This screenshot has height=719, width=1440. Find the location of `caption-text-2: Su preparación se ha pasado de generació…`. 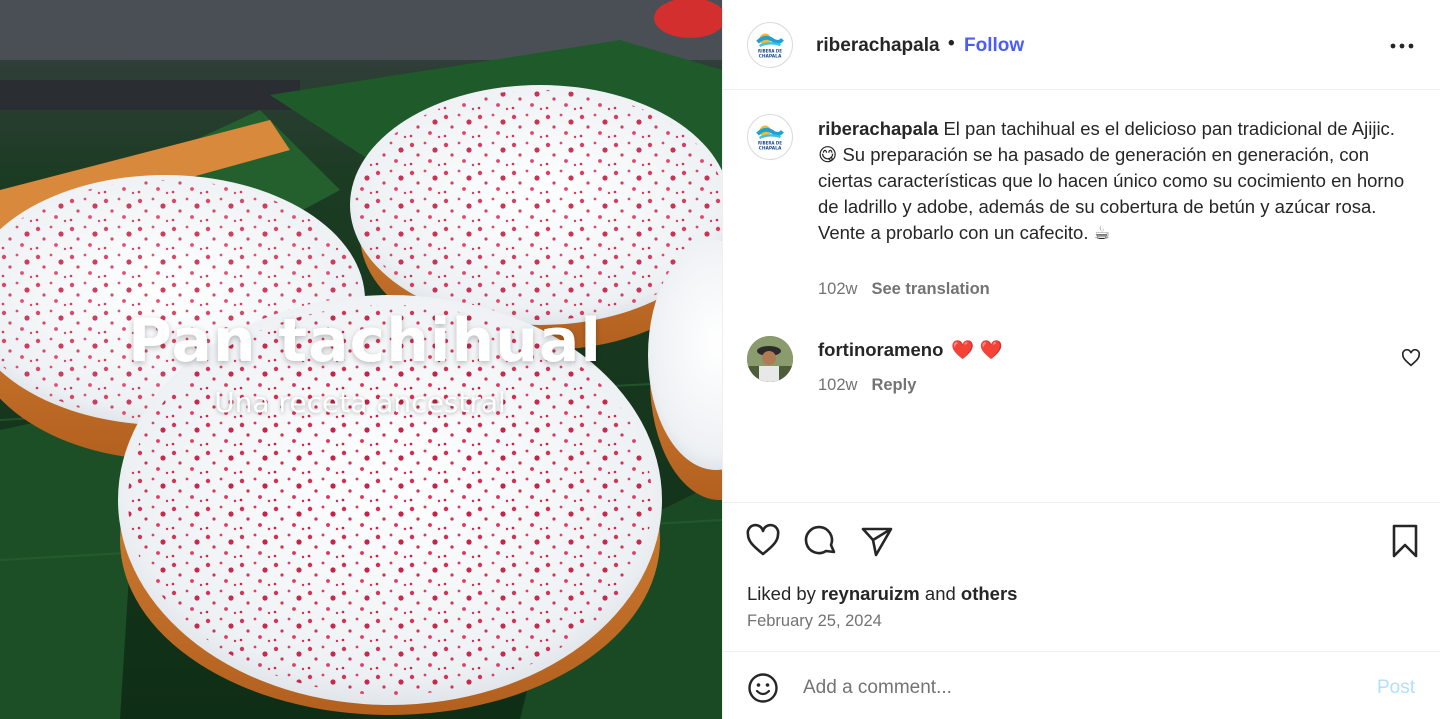

caption-text-2: Su preparación se ha pasado de generació… is located at coordinates (1111, 193).